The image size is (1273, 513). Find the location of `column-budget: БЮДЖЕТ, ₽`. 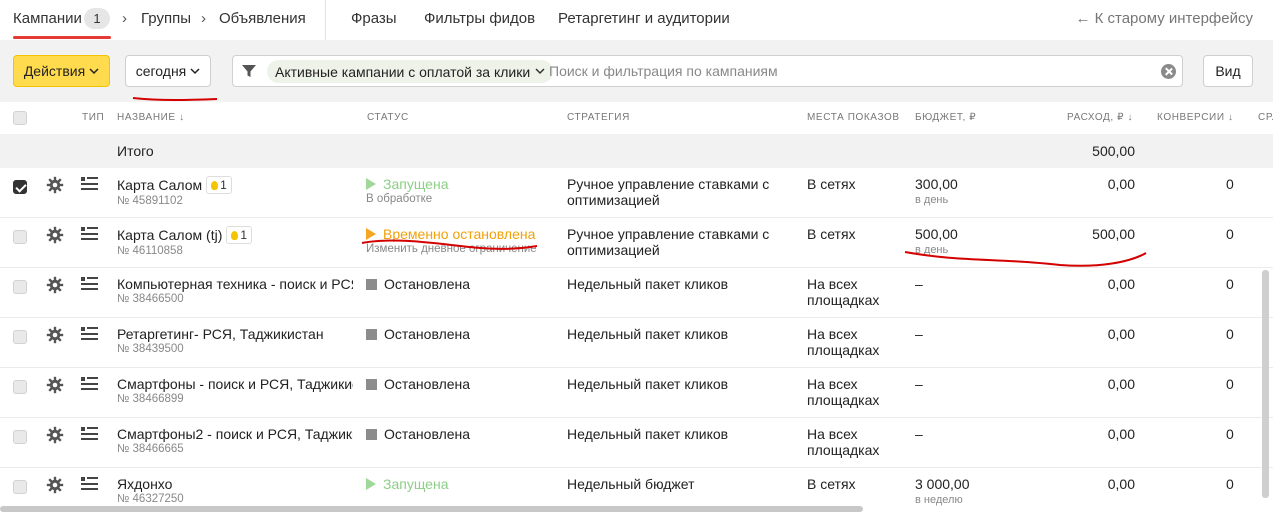

column-budget: БЮДЖЕТ, ₽ is located at coordinates (945, 117).